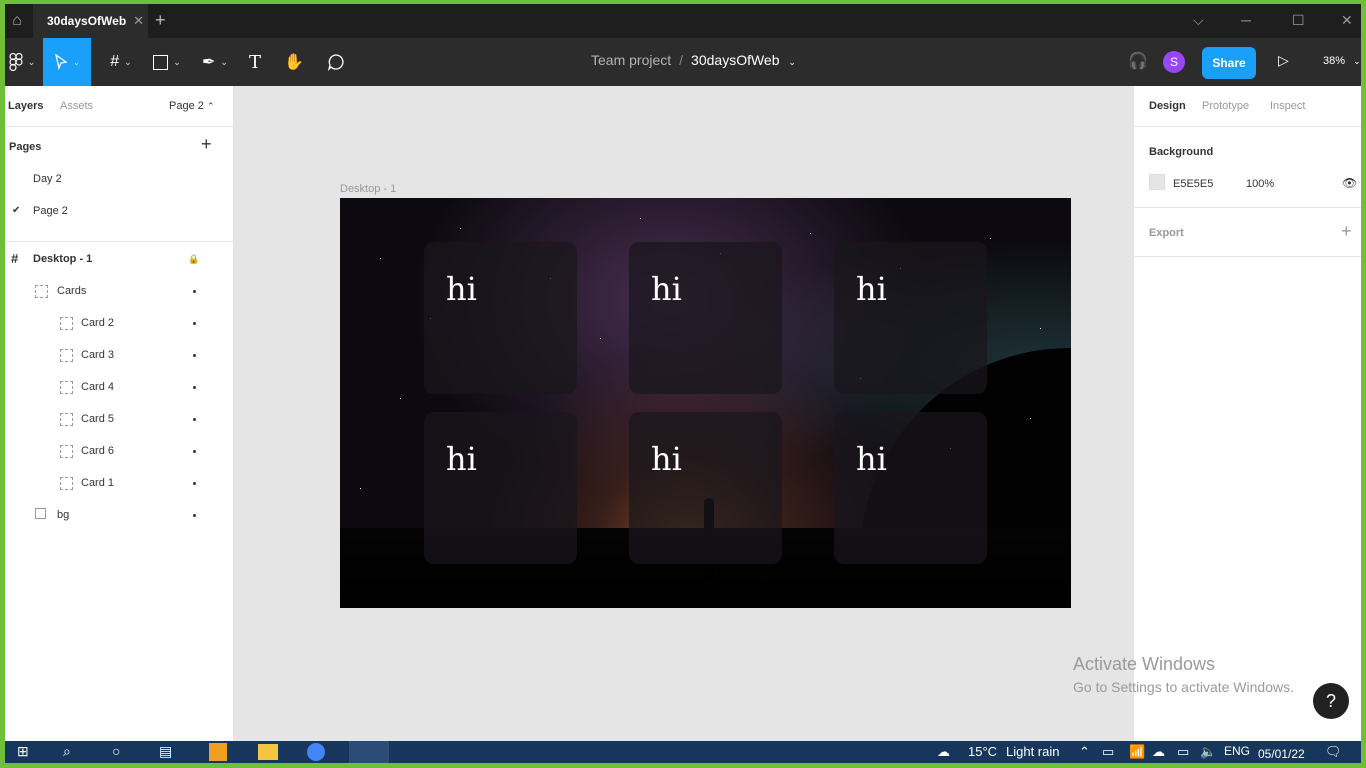 The width and height of the screenshot is (1366, 768). What do you see at coordinates (115, 61) in the screenshot?
I see `frame-icon: #` at bounding box center [115, 61].